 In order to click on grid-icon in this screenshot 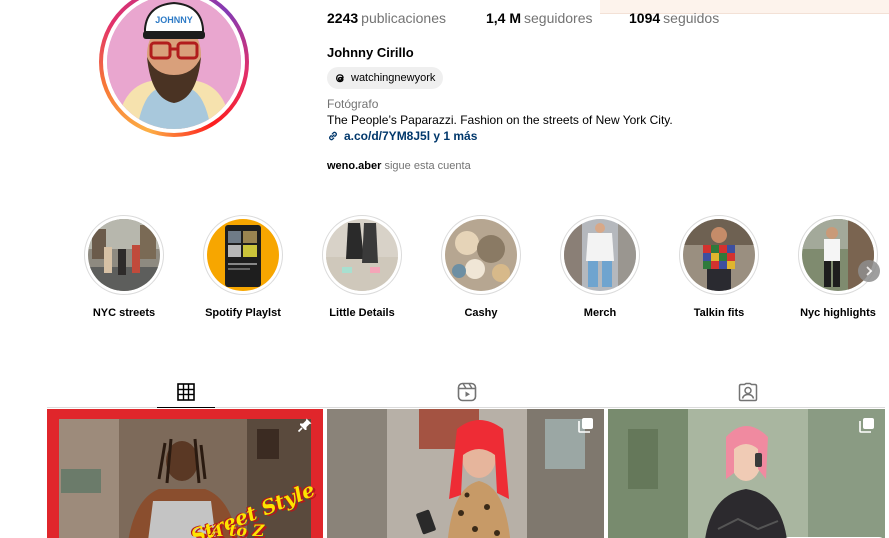, I will do `click(186, 391)`.